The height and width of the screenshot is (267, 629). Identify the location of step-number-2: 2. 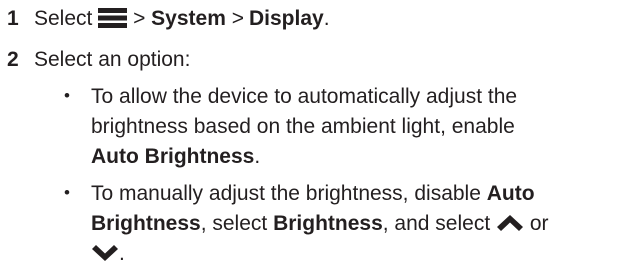
(13, 59).